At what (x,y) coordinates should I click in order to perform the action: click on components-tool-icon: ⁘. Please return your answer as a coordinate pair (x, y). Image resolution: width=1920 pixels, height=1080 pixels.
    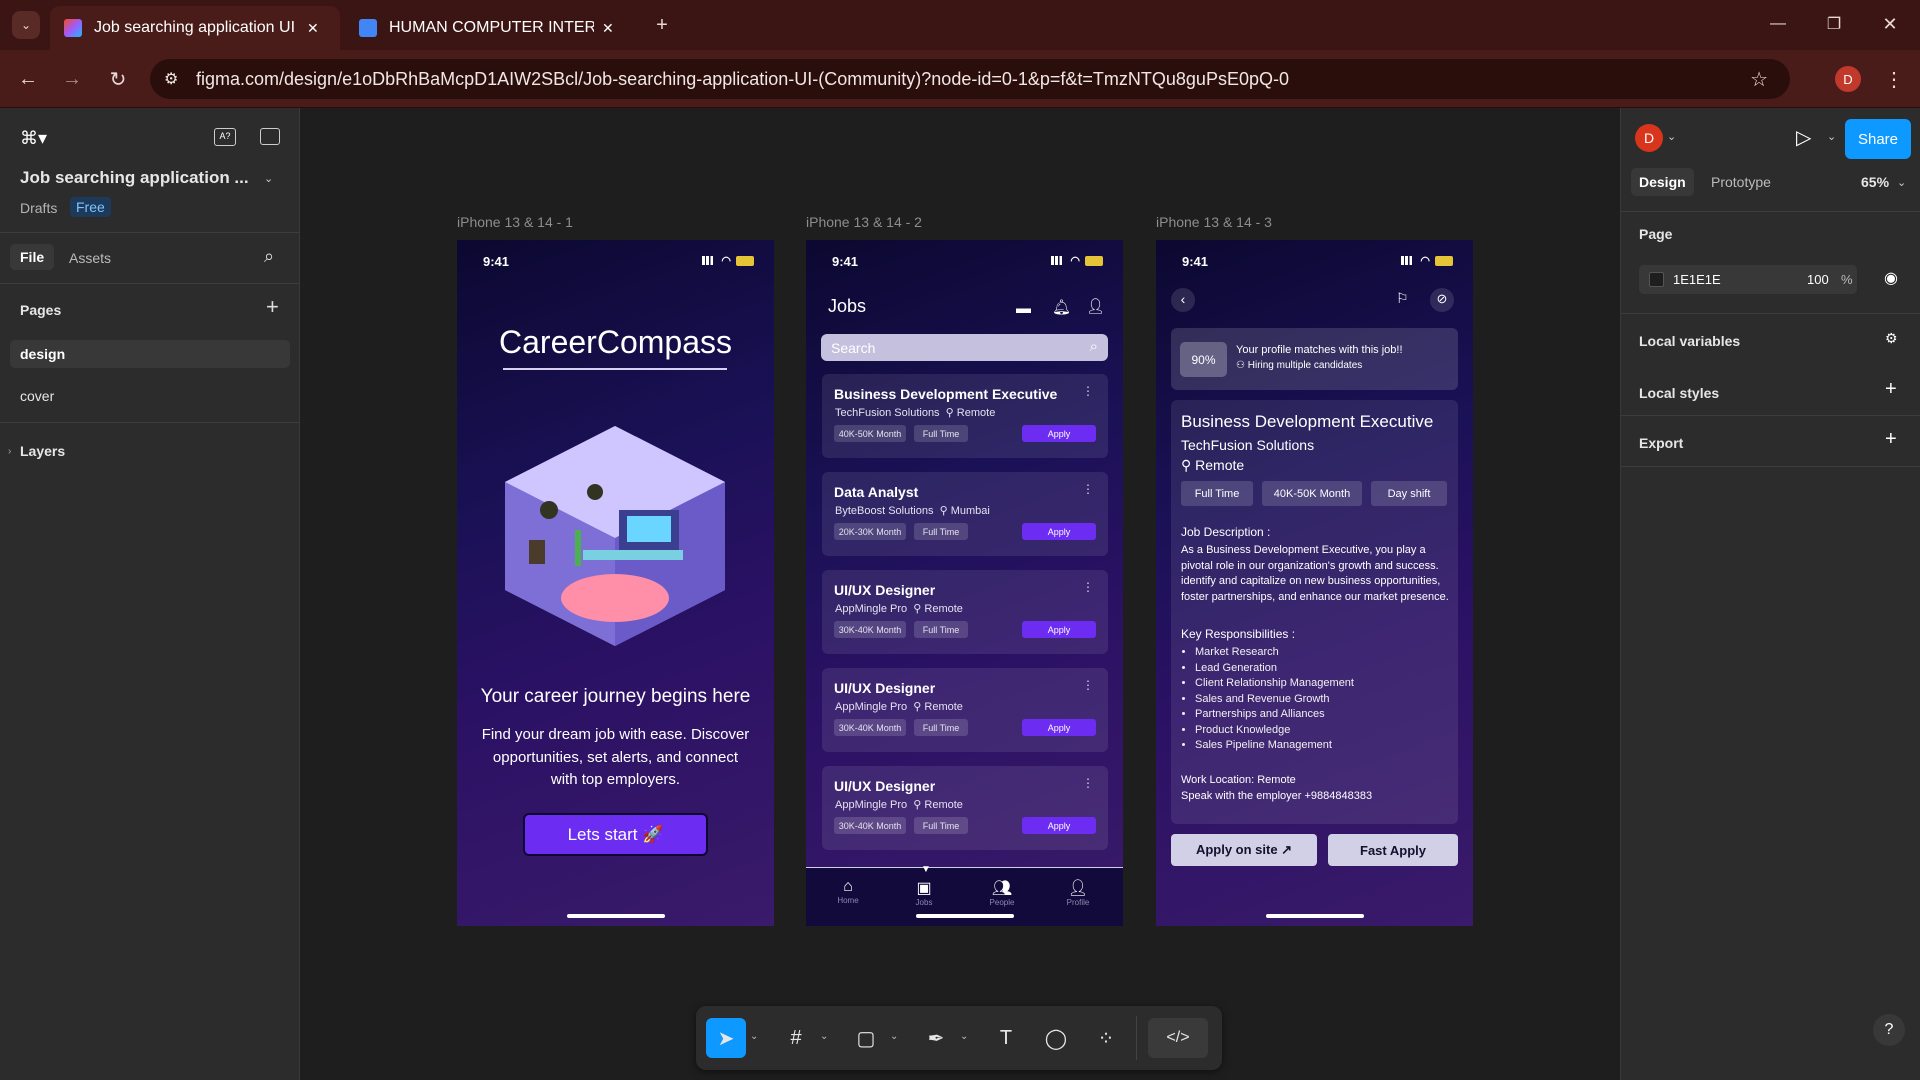
    Looking at the image, I should click on (1106, 1038).